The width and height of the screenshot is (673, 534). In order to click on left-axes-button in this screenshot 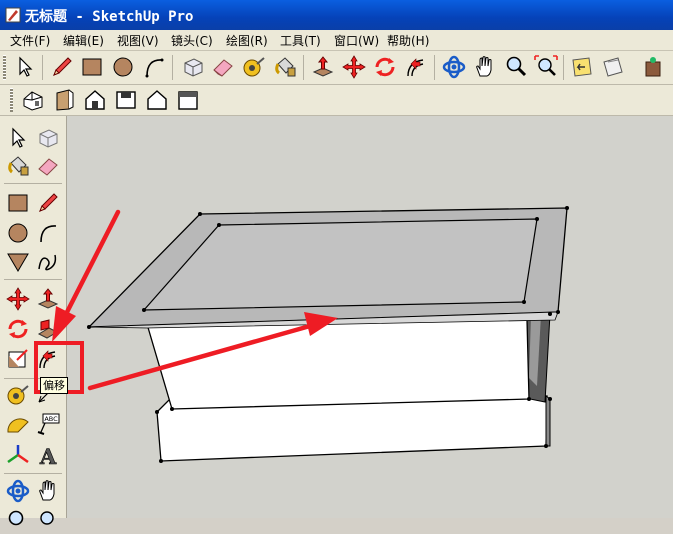, I will do `click(18, 455)`.